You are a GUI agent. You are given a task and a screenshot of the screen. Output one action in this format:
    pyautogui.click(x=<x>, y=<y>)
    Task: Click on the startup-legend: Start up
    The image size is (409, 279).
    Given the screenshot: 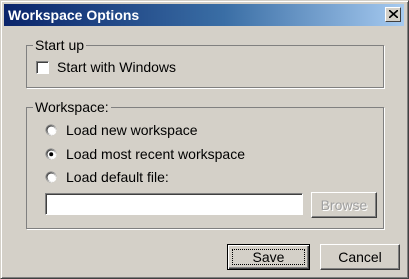 What is the action you would take?
    pyautogui.click(x=60, y=45)
    